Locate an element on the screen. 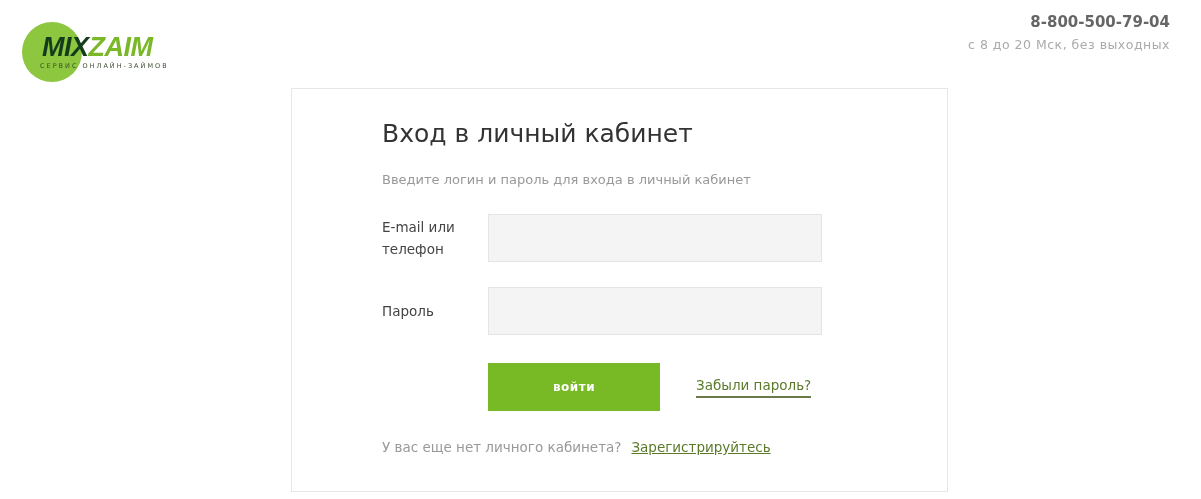  login-title: Вход в личный кабинет is located at coordinates (538, 133).